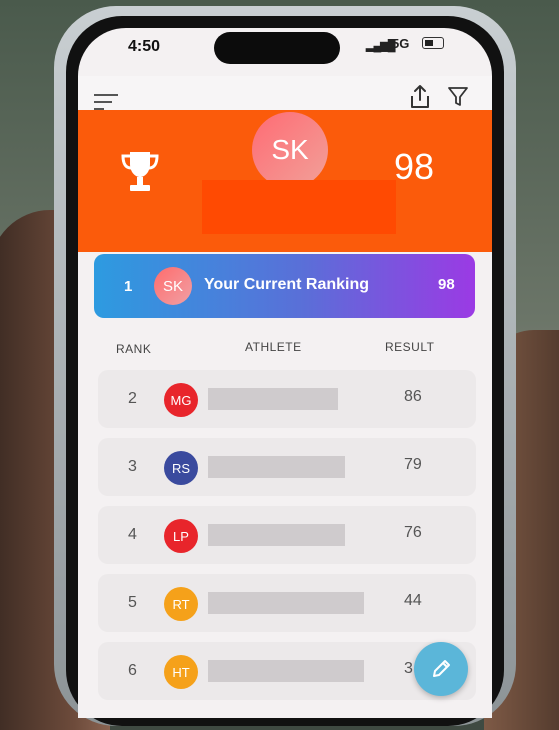 The image size is (559, 730). I want to click on current-rank-label: Your Current Ranking, so click(287, 284).